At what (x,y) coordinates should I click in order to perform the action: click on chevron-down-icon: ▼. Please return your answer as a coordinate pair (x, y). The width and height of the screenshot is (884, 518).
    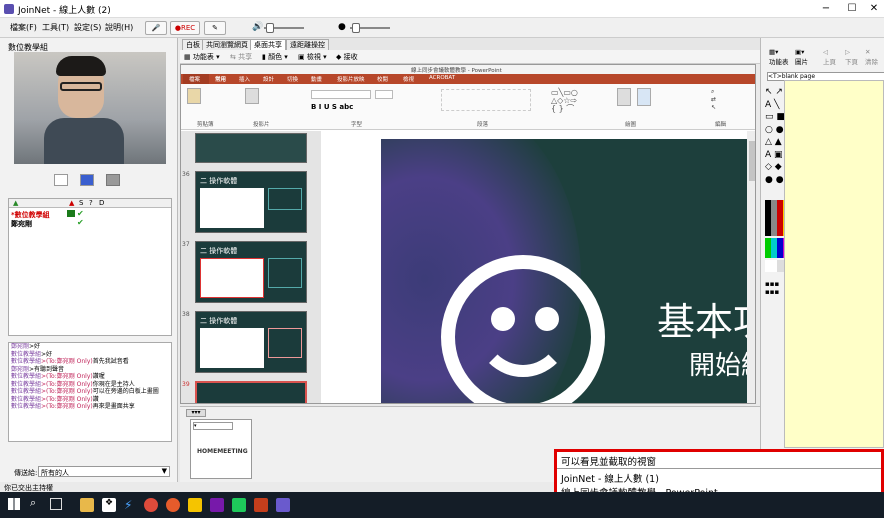
    Looking at the image, I should click on (164, 471).